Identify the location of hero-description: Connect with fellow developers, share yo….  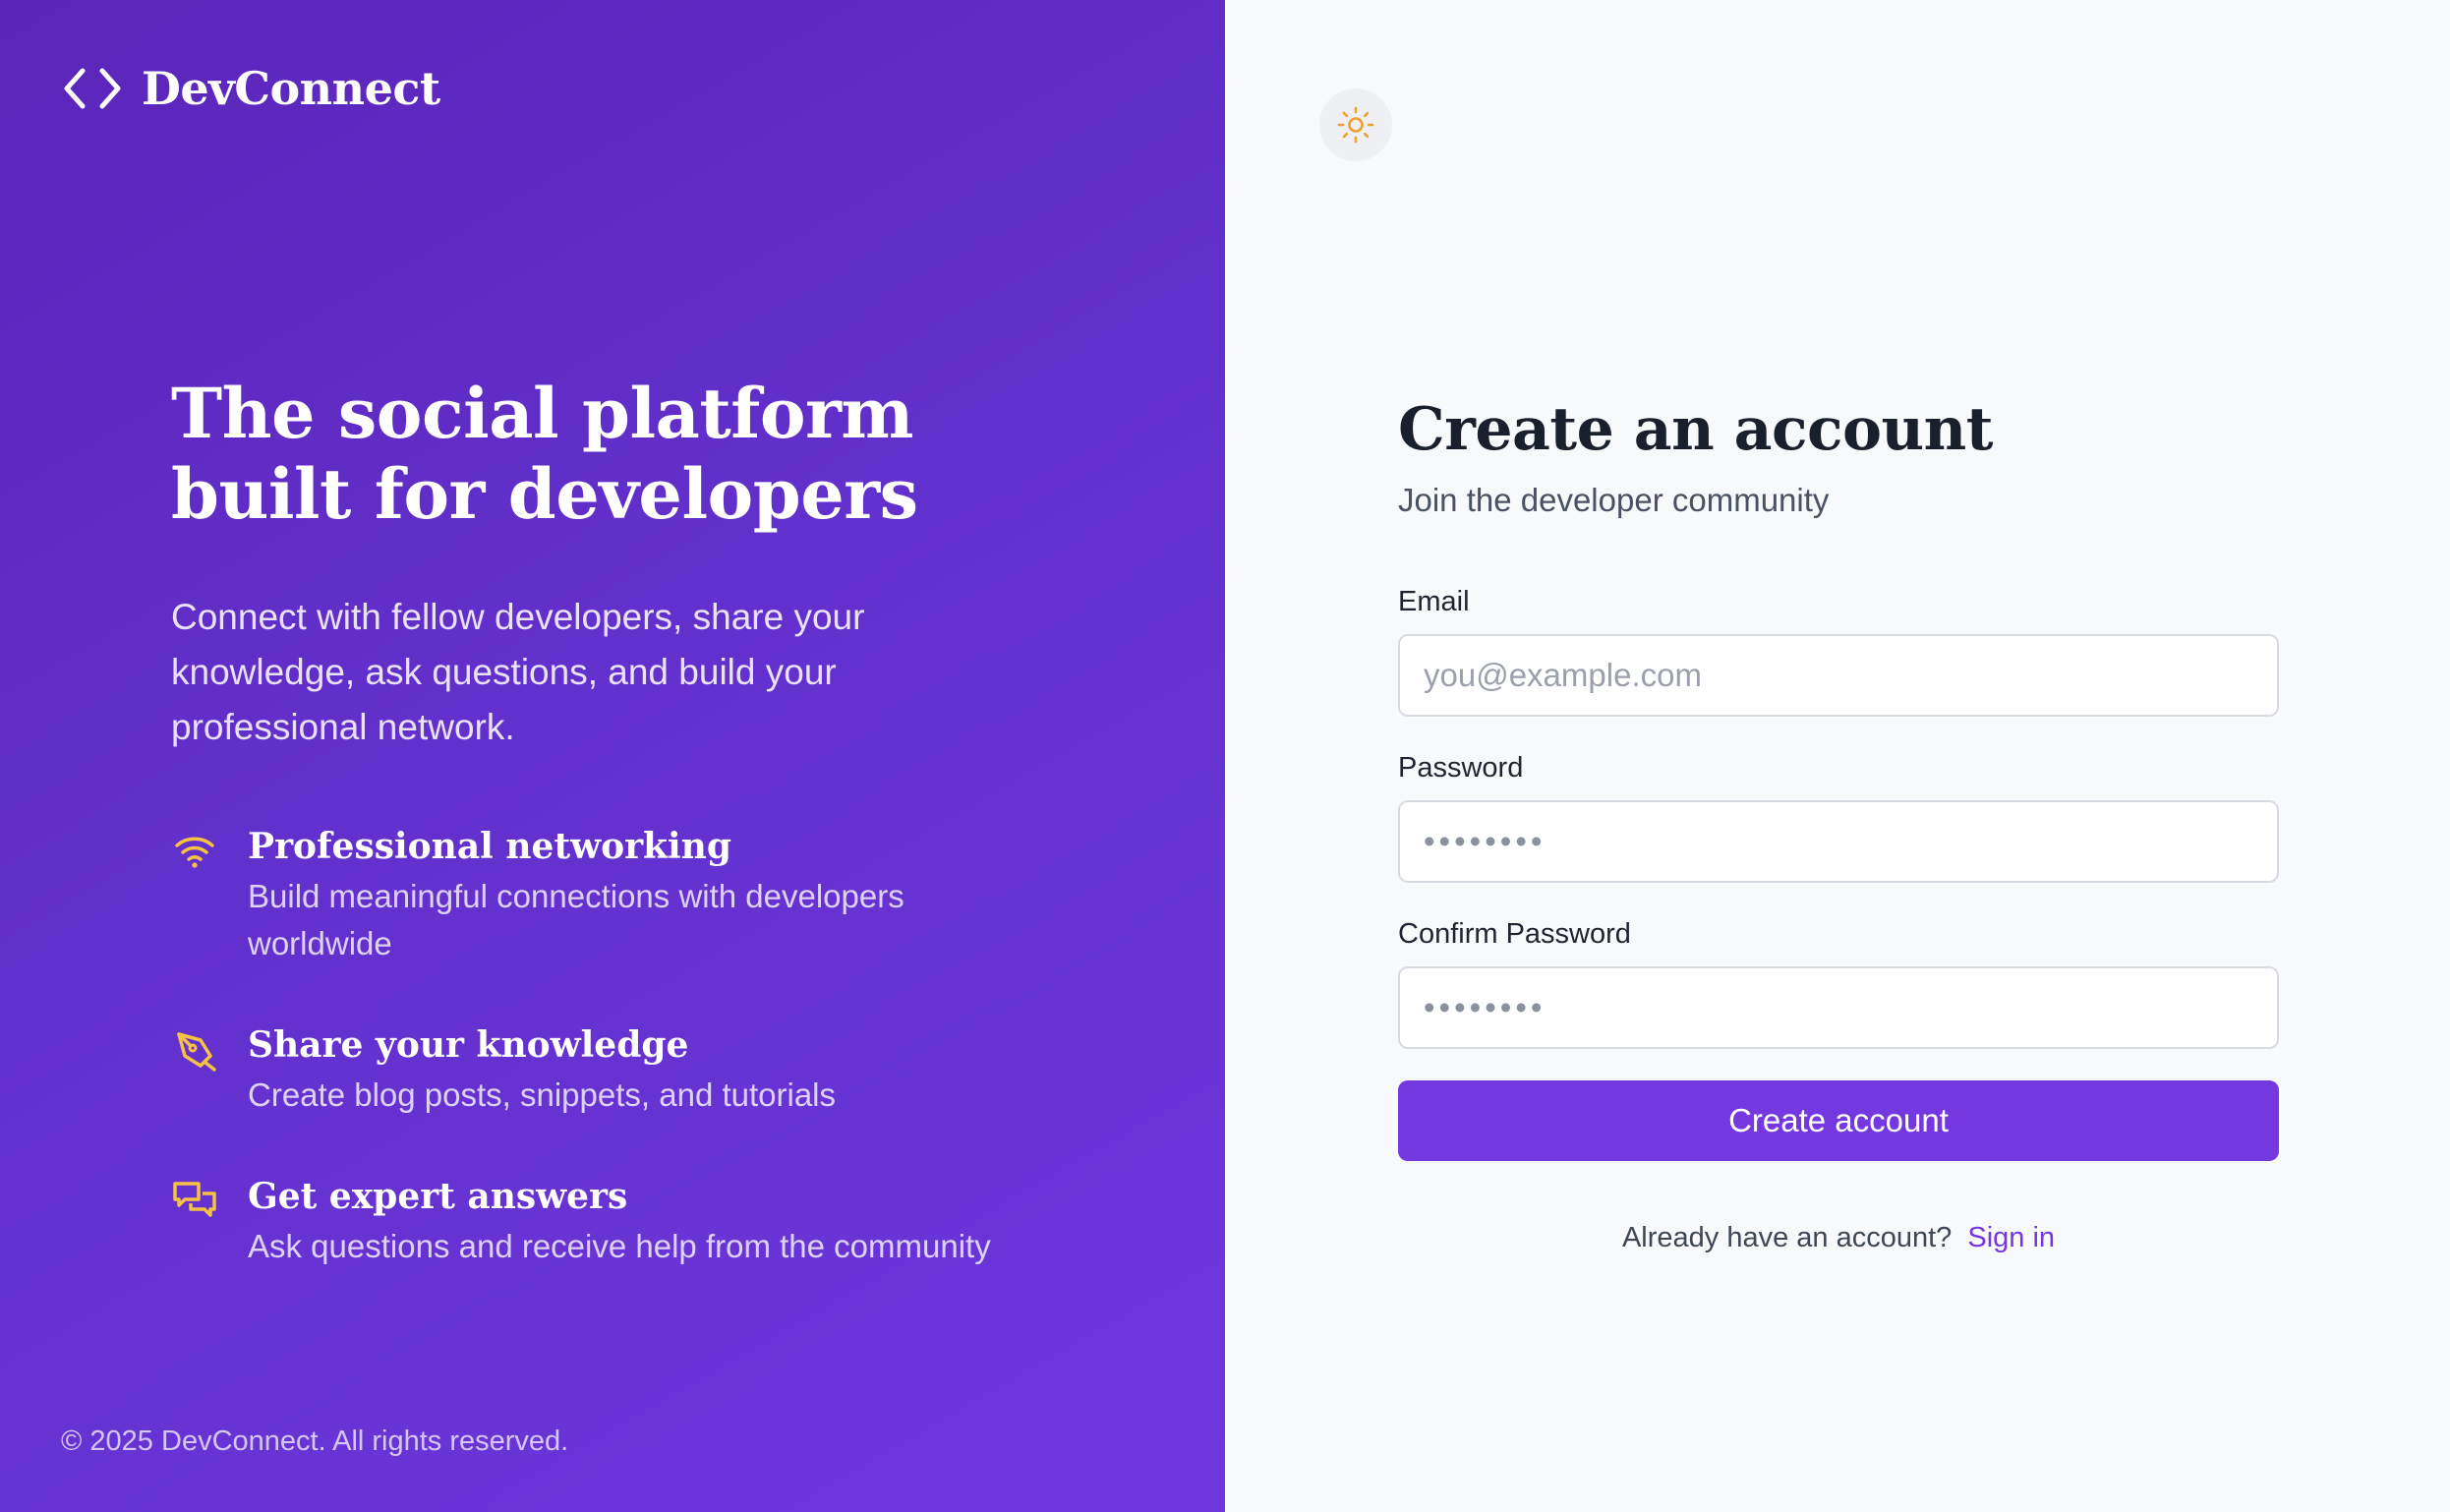
(518, 672).